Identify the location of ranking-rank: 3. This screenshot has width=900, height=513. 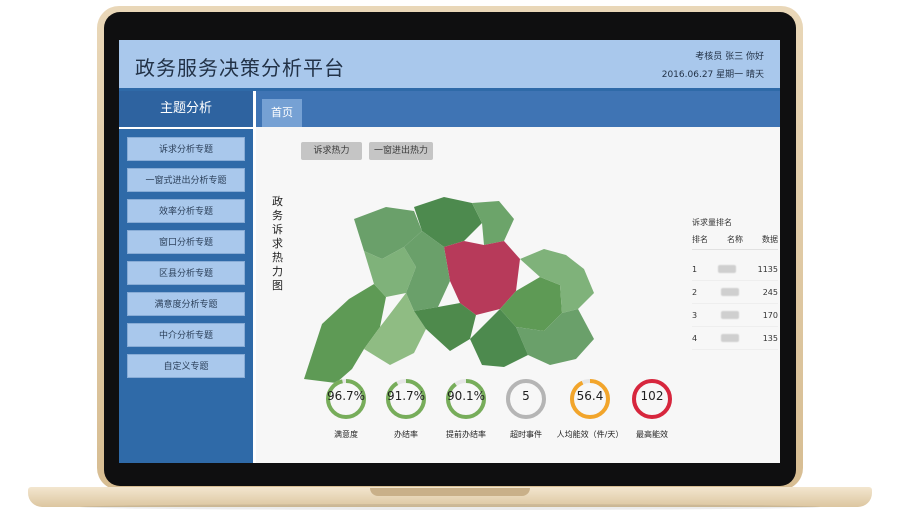
(695, 315).